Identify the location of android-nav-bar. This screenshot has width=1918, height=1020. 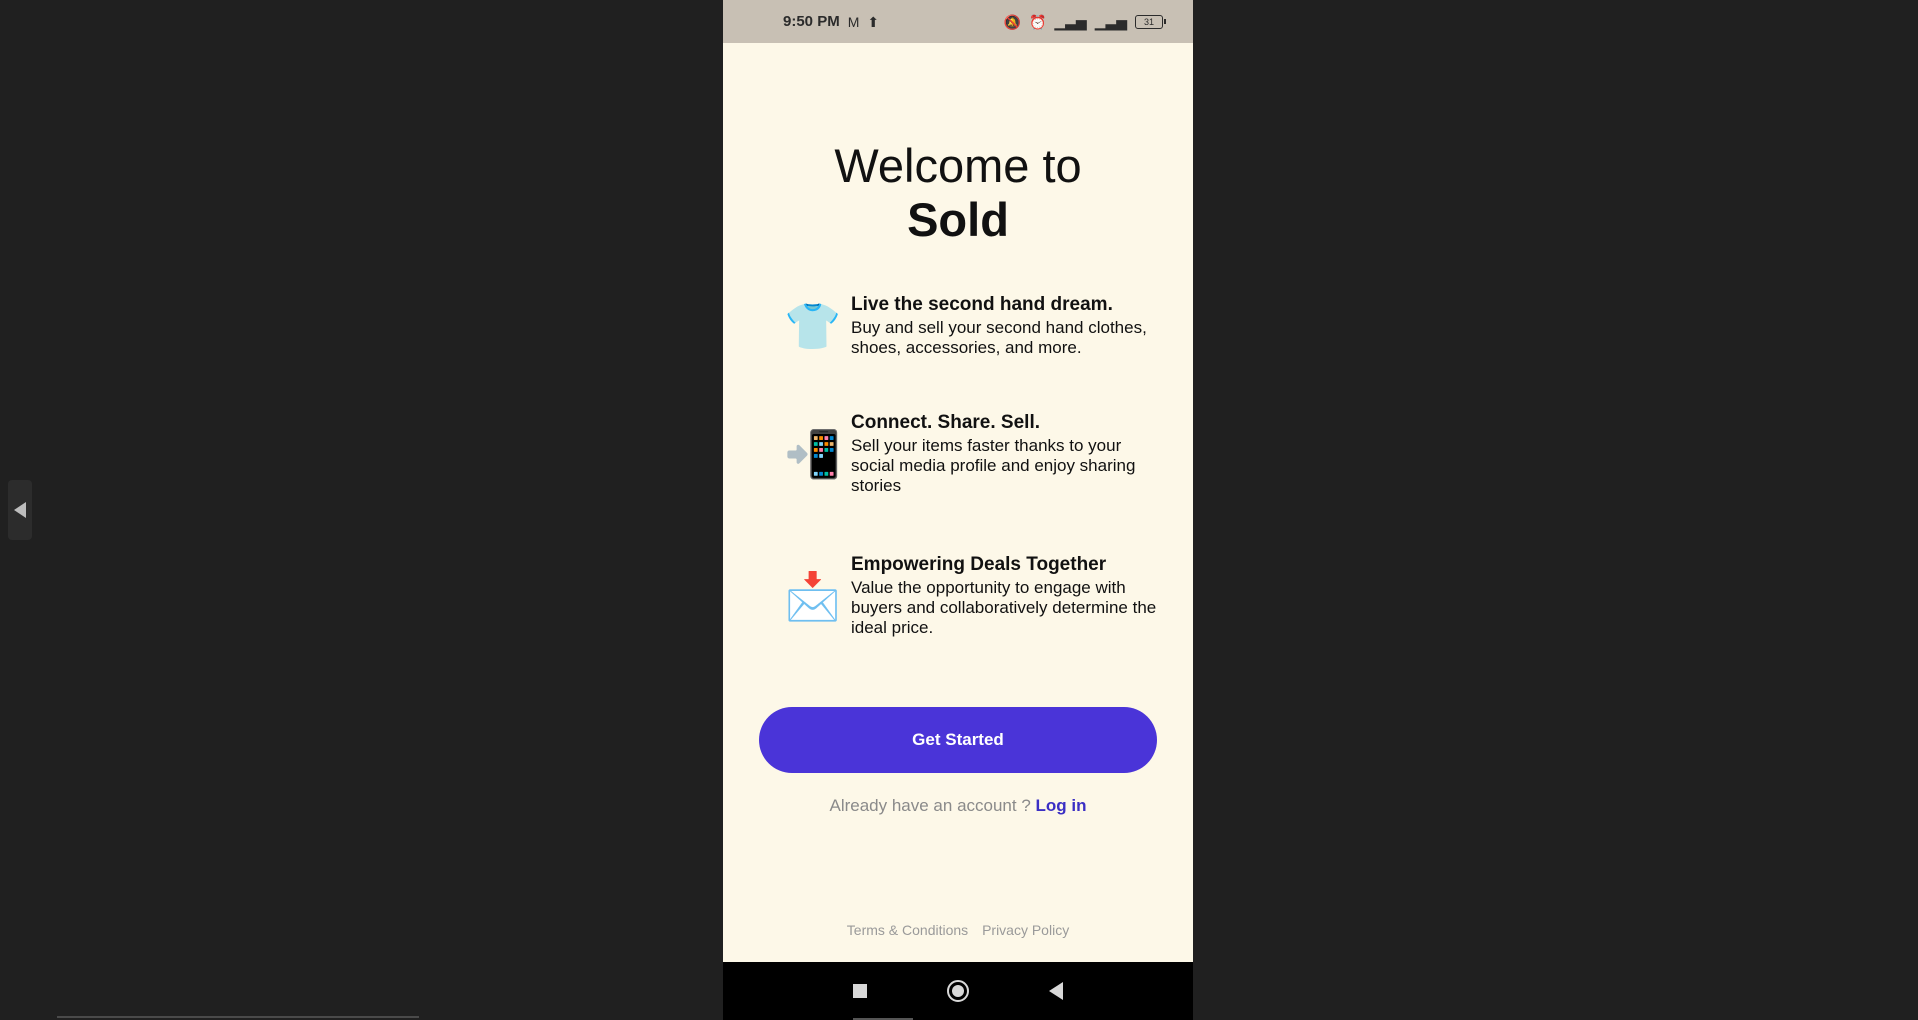
(958, 991).